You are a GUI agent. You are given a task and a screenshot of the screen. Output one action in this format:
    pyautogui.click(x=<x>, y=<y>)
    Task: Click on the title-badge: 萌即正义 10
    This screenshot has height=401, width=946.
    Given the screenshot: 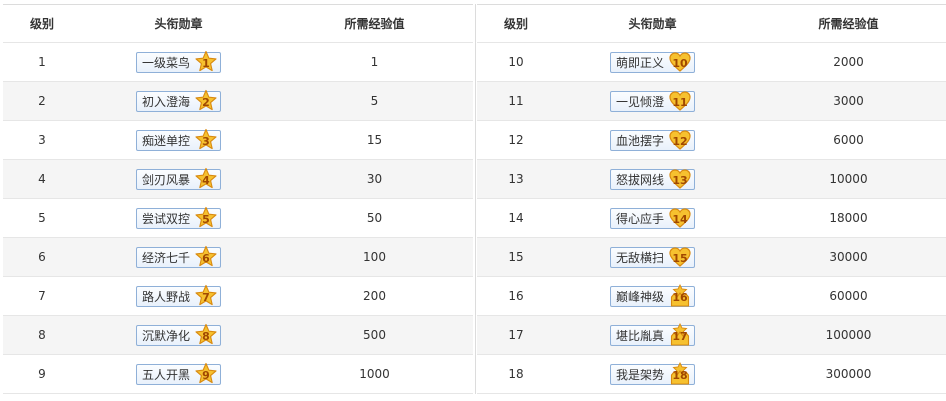 What is the action you would take?
    pyautogui.click(x=652, y=62)
    